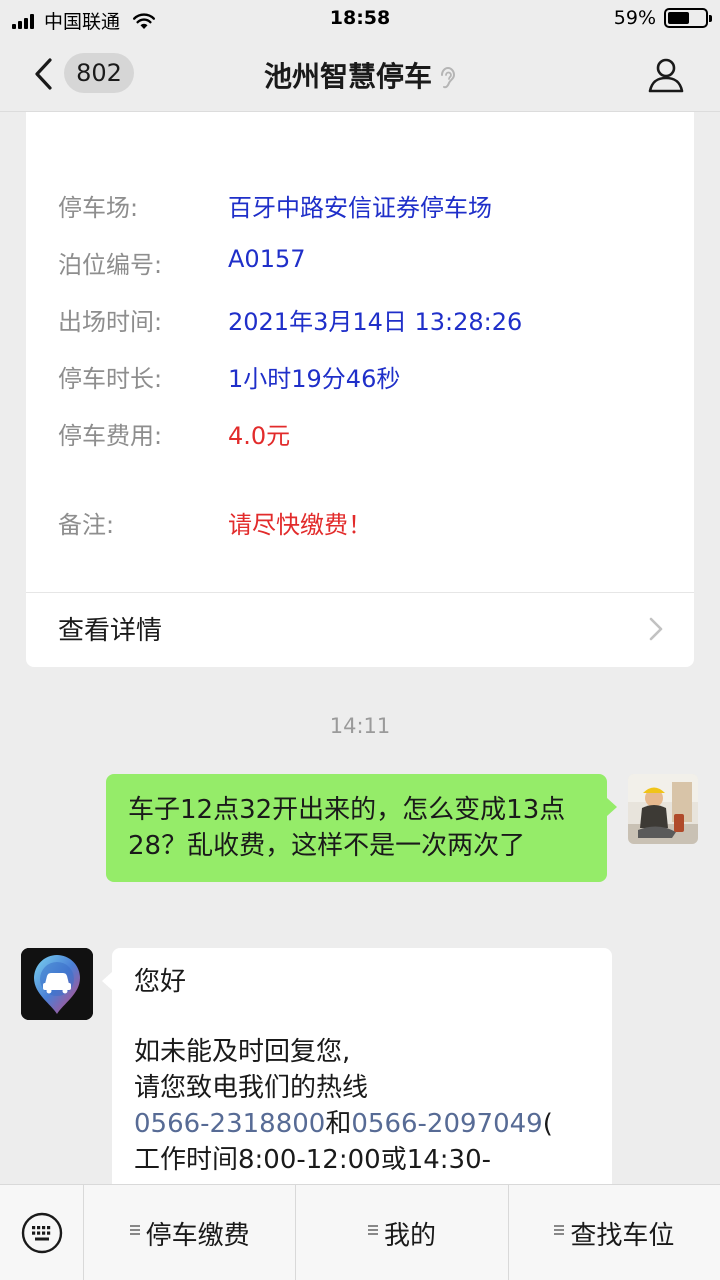  I want to click on nav-bar: 802 池州智慧停车, so click(360, 74).